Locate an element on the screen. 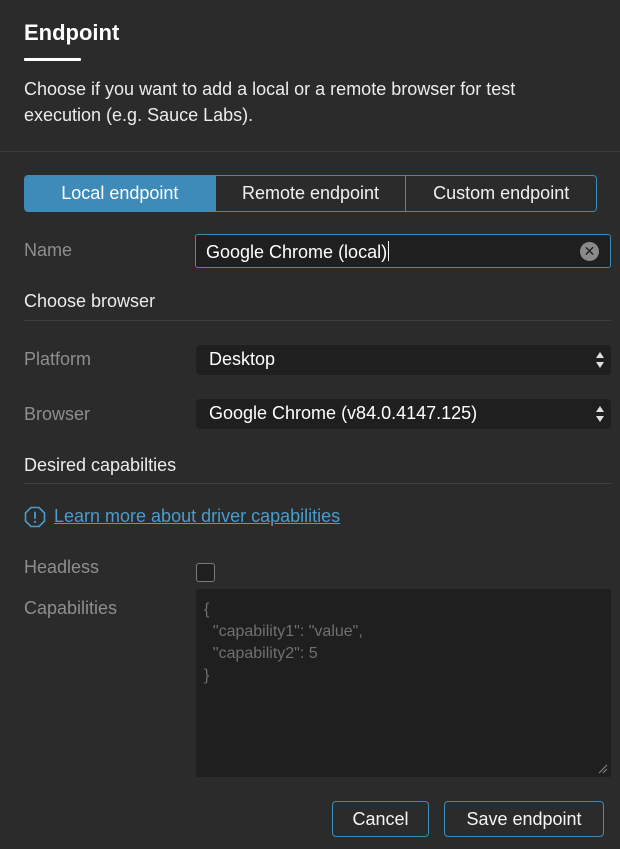 The image size is (620, 849). name-input-value: Google Chrome (local) is located at coordinates (298, 251).